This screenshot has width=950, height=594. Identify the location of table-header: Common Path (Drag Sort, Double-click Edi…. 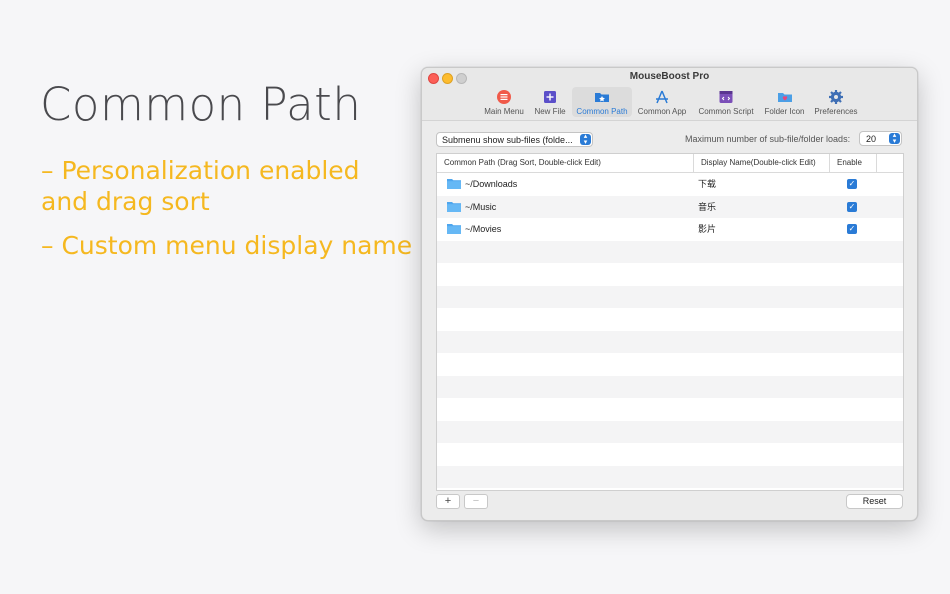
(670, 163).